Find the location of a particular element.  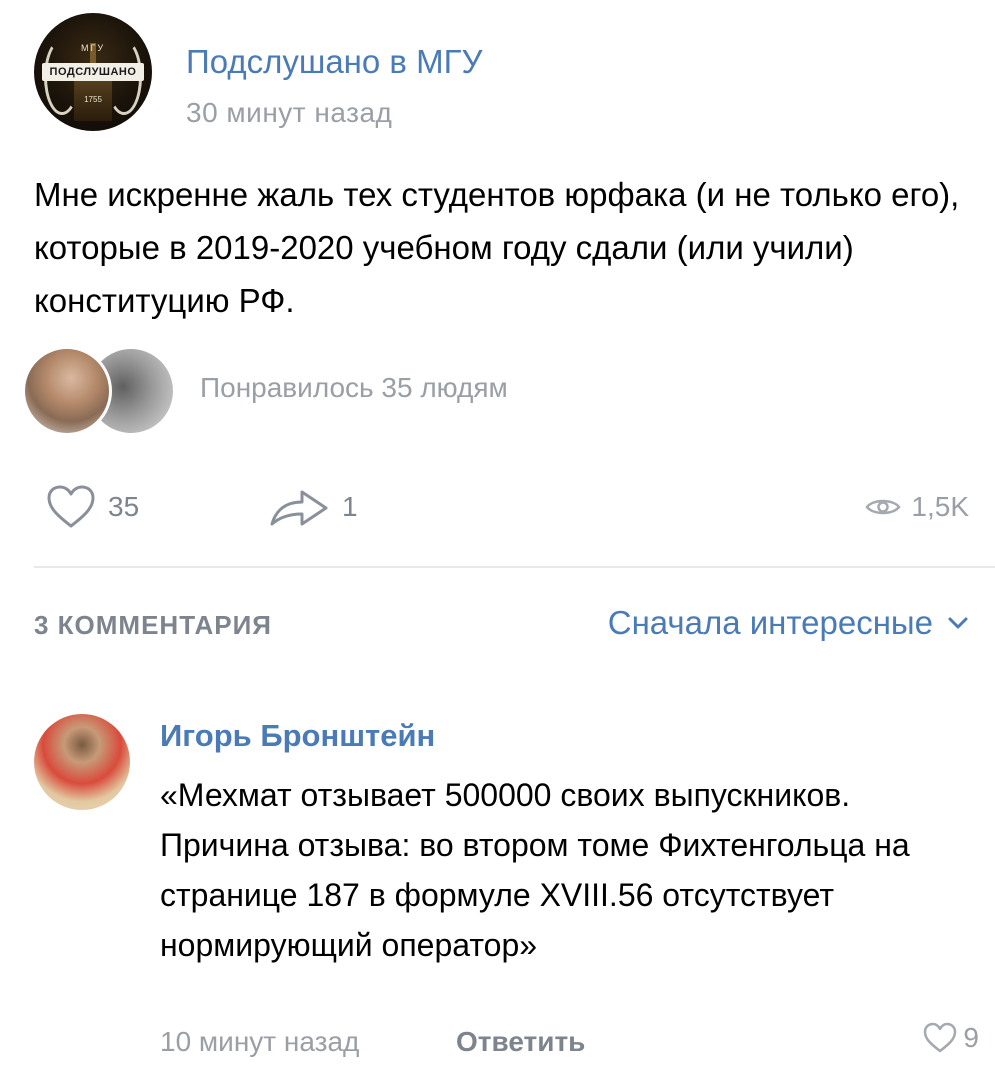

avatar-banner-text: ПОДСЛУШАНО is located at coordinates (93, 72).